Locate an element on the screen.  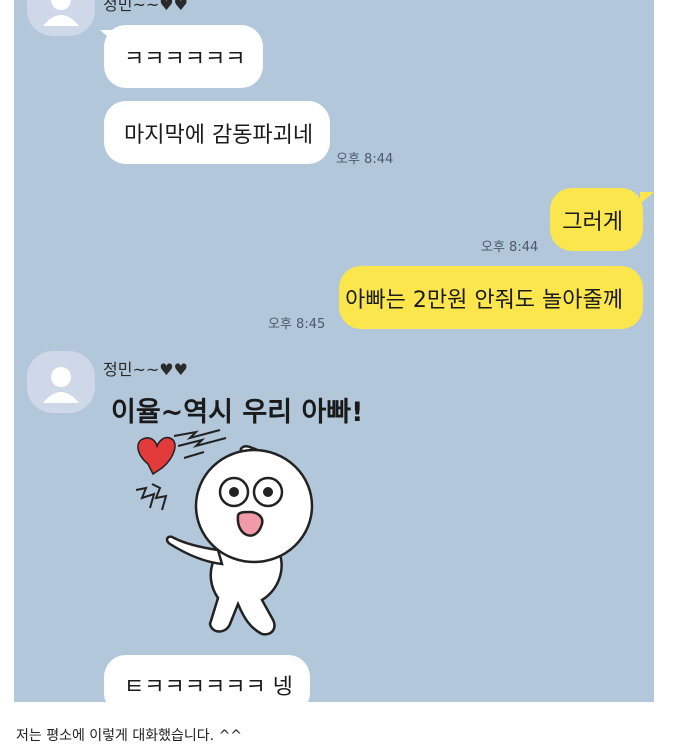
message-bubble-outgoing: 아빠는 2만원 안줘도 놀아줄께 is located at coordinates (491, 297).